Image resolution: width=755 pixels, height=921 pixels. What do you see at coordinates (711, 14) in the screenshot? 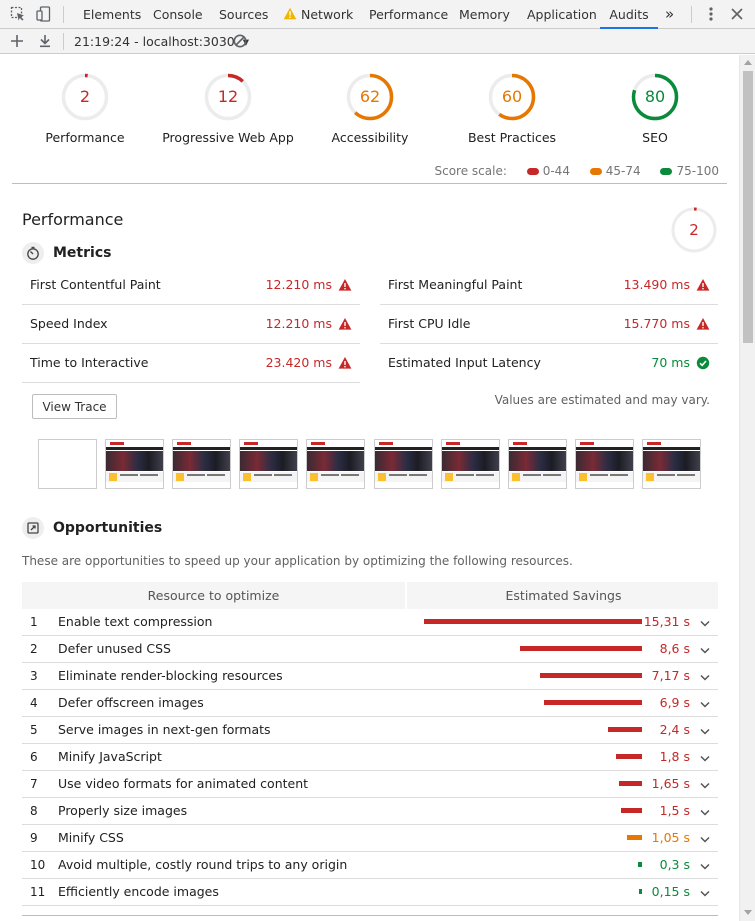
I see `more-options-icon` at bounding box center [711, 14].